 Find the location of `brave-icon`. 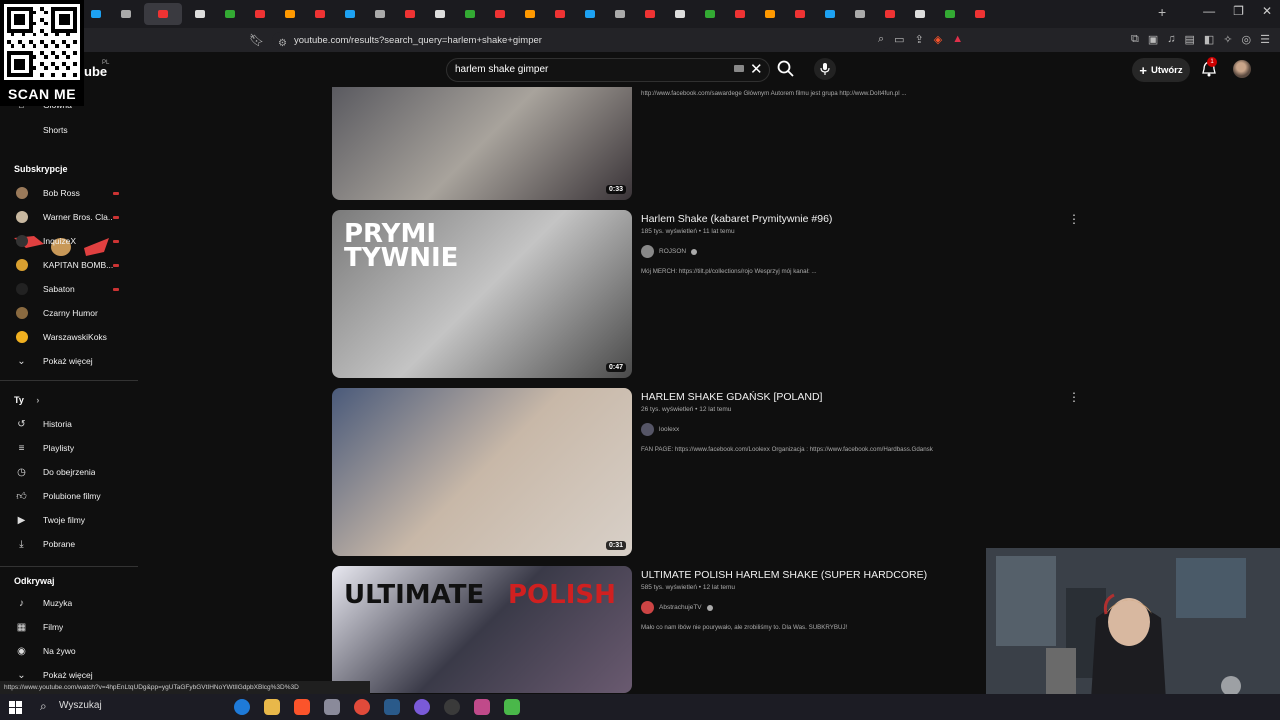

brave-icon is located at coordinates (302, 707).